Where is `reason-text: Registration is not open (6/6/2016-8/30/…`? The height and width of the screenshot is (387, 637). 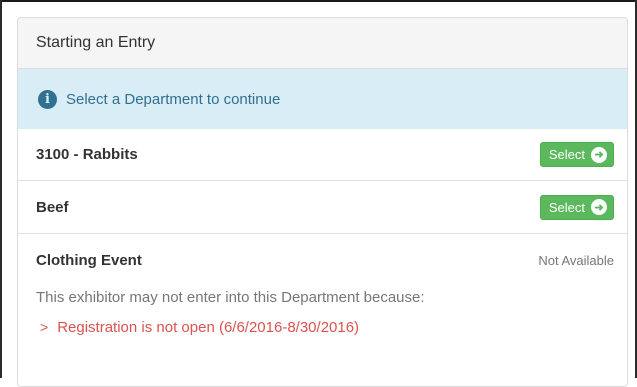
reason-text: Registration is not open (6/6/2016-8/30/… is located at coordinates (208, 327).